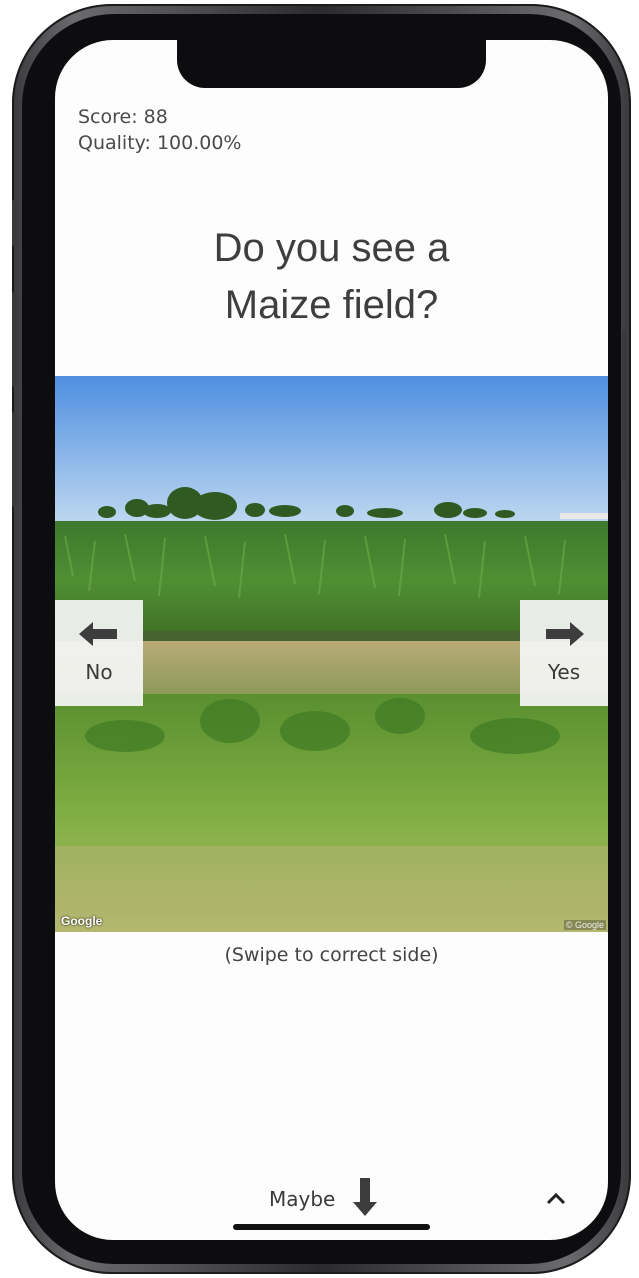 Image resolution: width=639 pixels, height=1278 pixels. What do you see at coordinates (99, 672) in the screenshot?
I see `no-label: No` at bounding box center [99, 672].